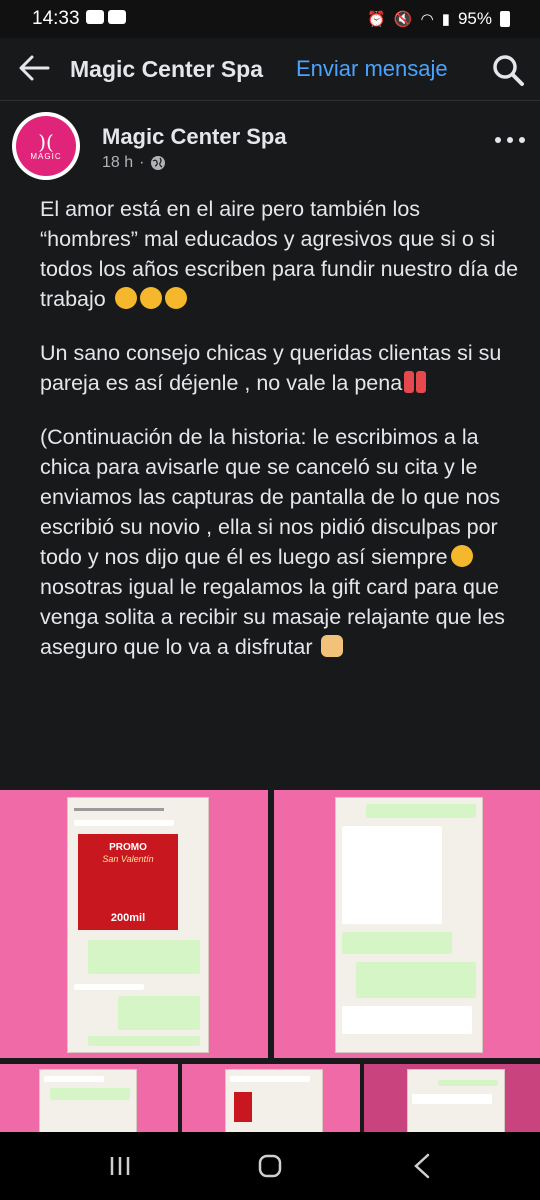 The width and height of the screenshot is (540, 1200). I want to click on promo-subtitle: San Valentín, so click(128, 859).